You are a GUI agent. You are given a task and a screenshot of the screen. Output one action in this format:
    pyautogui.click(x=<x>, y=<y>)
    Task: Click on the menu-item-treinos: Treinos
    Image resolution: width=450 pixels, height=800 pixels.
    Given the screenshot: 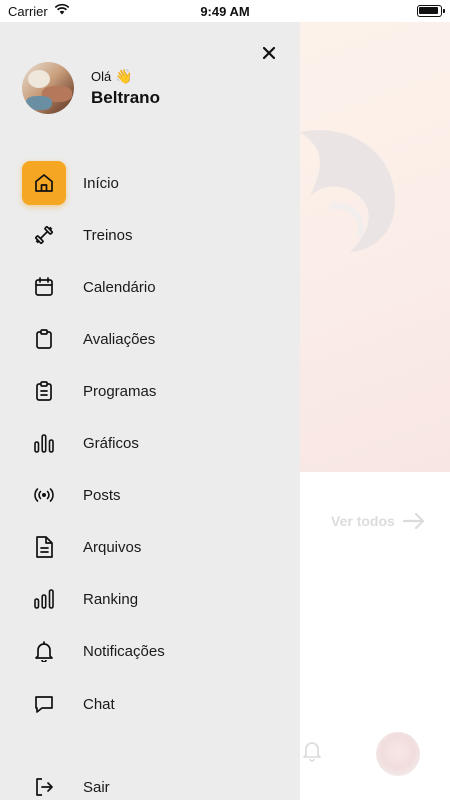 What is the action you would take?
    pyautogui.click(x=152, y=235)
    